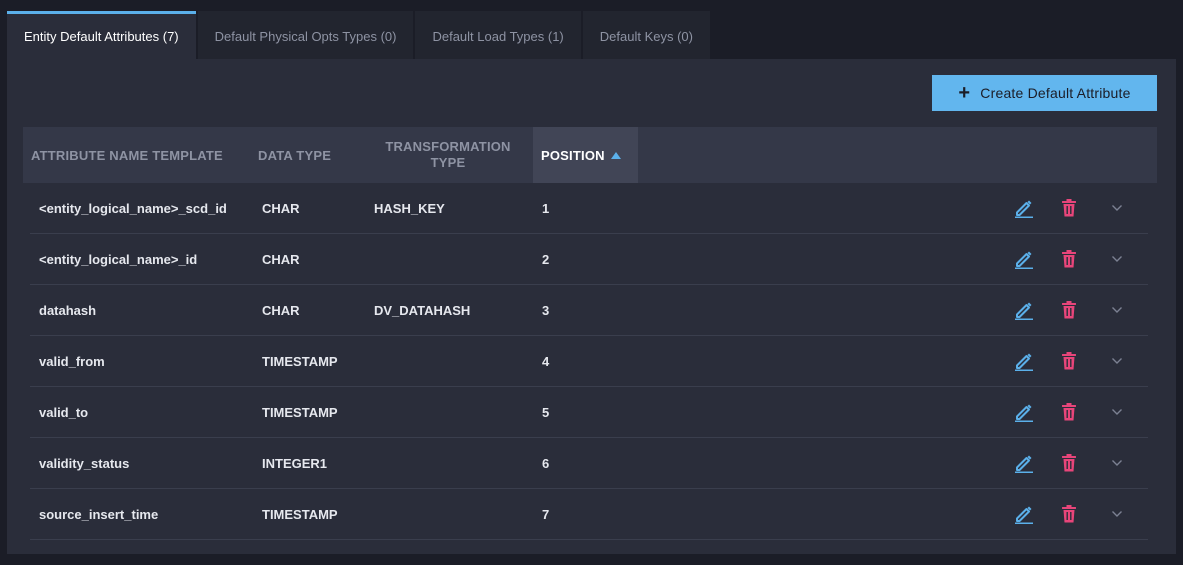  Describe the element at coordinates (101, 35) in the screenshot. I see `tab-entity-default-attributes: Entity Default Attributes (7)` at that location.